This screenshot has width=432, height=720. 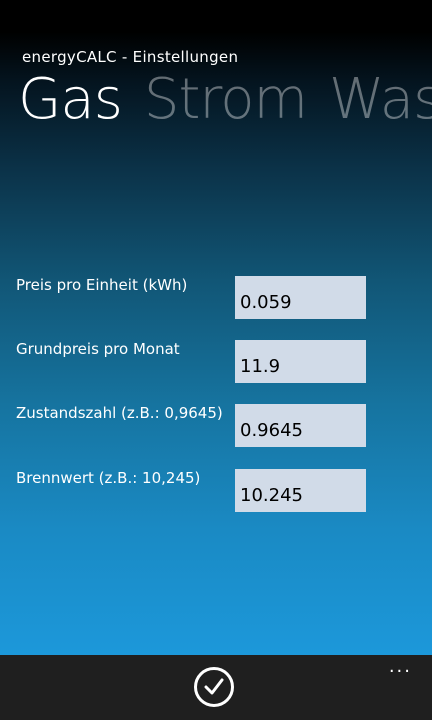 I want to click on app-title: energyCALC - Einstellungen, so click(x=130, y=57).